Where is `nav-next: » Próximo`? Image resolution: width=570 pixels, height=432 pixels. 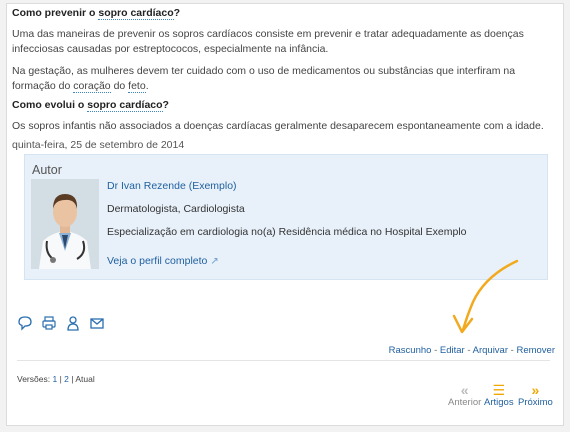
nav-next: » Próximo is located at coordinates (535, 395).